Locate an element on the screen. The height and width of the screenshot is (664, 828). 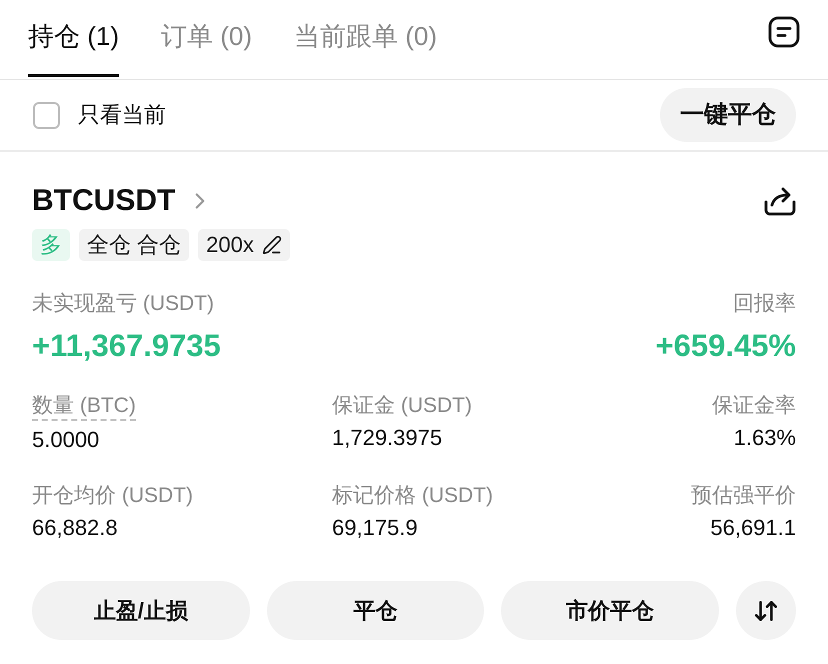
field-label: 保证金率 is located at coordinates (754, 406).